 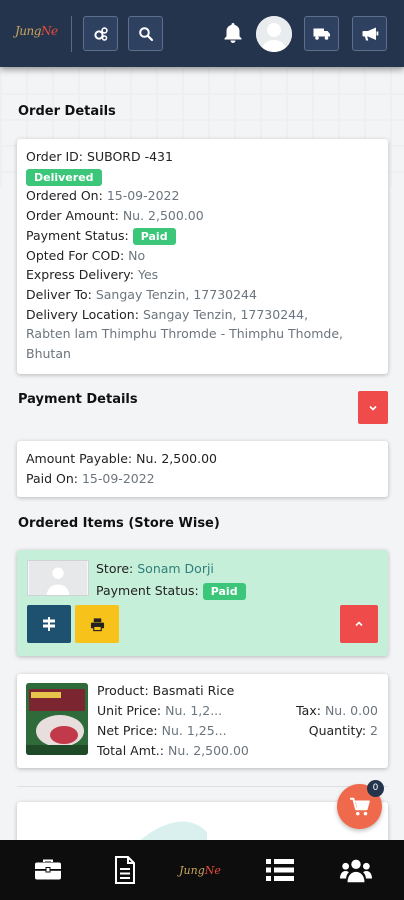 What do you see at coordinates (225, 314) in the screenshot?
I see `delivery-location-line1: Sangay Tenzin, 17730244,` at bounding box center [225, 314].